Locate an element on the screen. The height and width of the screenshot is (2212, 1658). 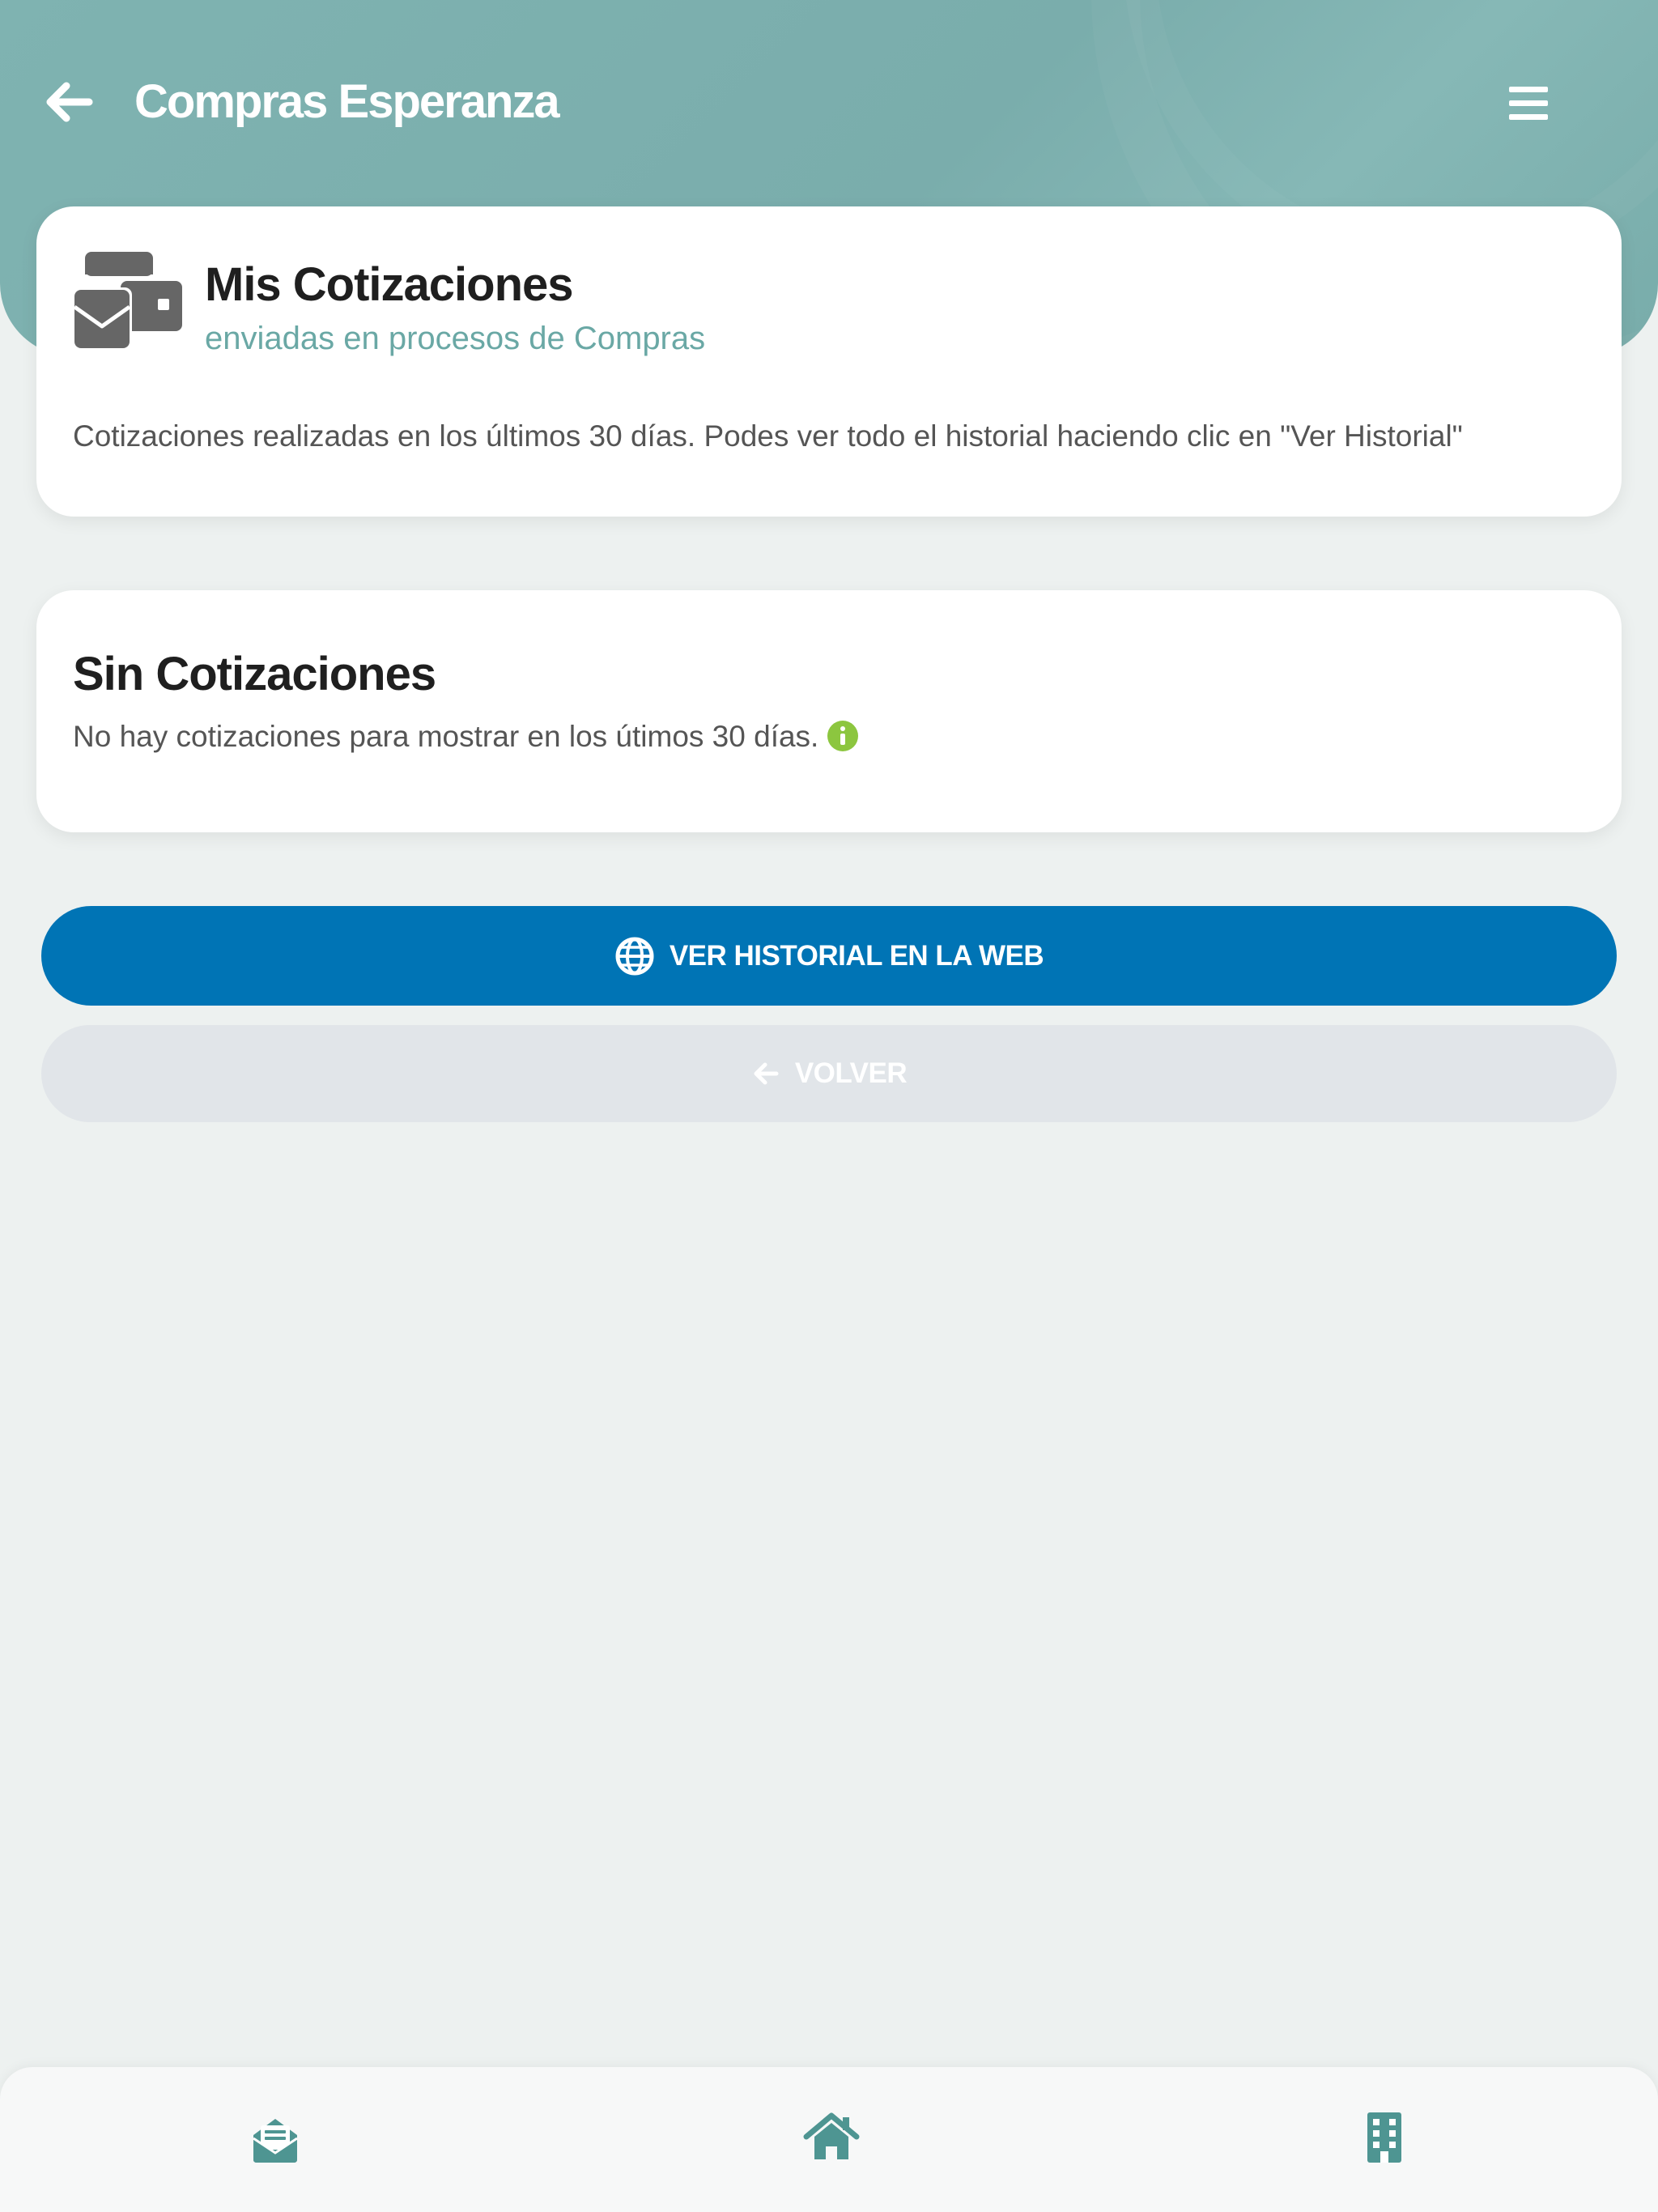
nav-item-home is located at coordinates (831, 2137).